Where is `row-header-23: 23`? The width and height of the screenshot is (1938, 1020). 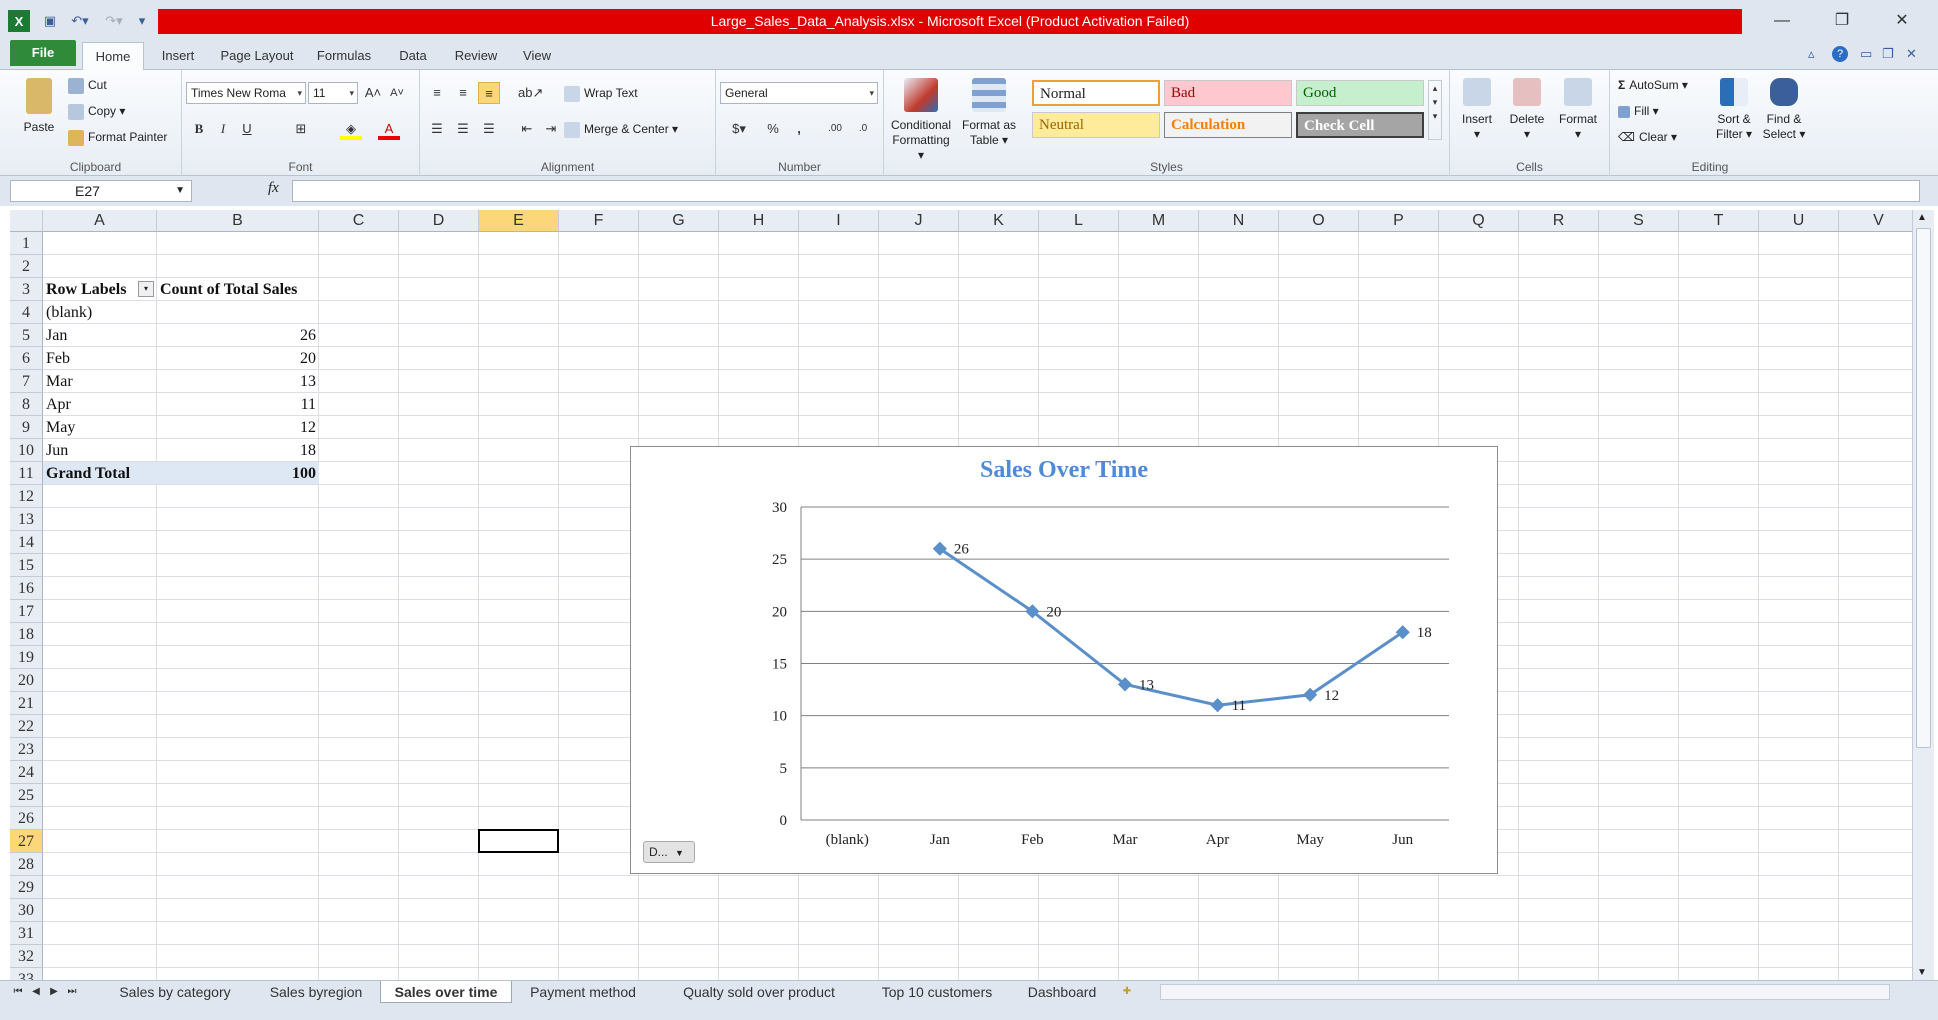
row-header-23: 23 is located at coordinates (26, 749).